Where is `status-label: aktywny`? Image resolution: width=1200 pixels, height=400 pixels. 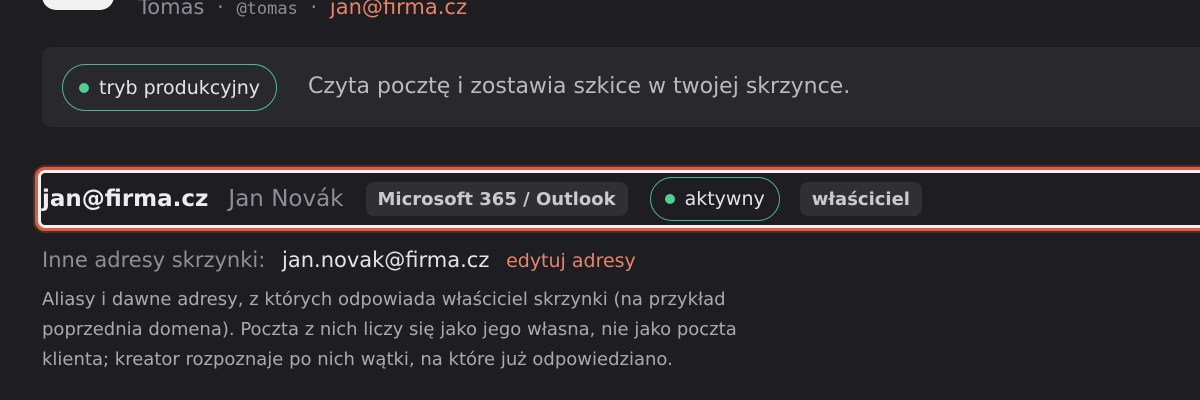 status-label: aktywny is located at coordinates (724, 199).